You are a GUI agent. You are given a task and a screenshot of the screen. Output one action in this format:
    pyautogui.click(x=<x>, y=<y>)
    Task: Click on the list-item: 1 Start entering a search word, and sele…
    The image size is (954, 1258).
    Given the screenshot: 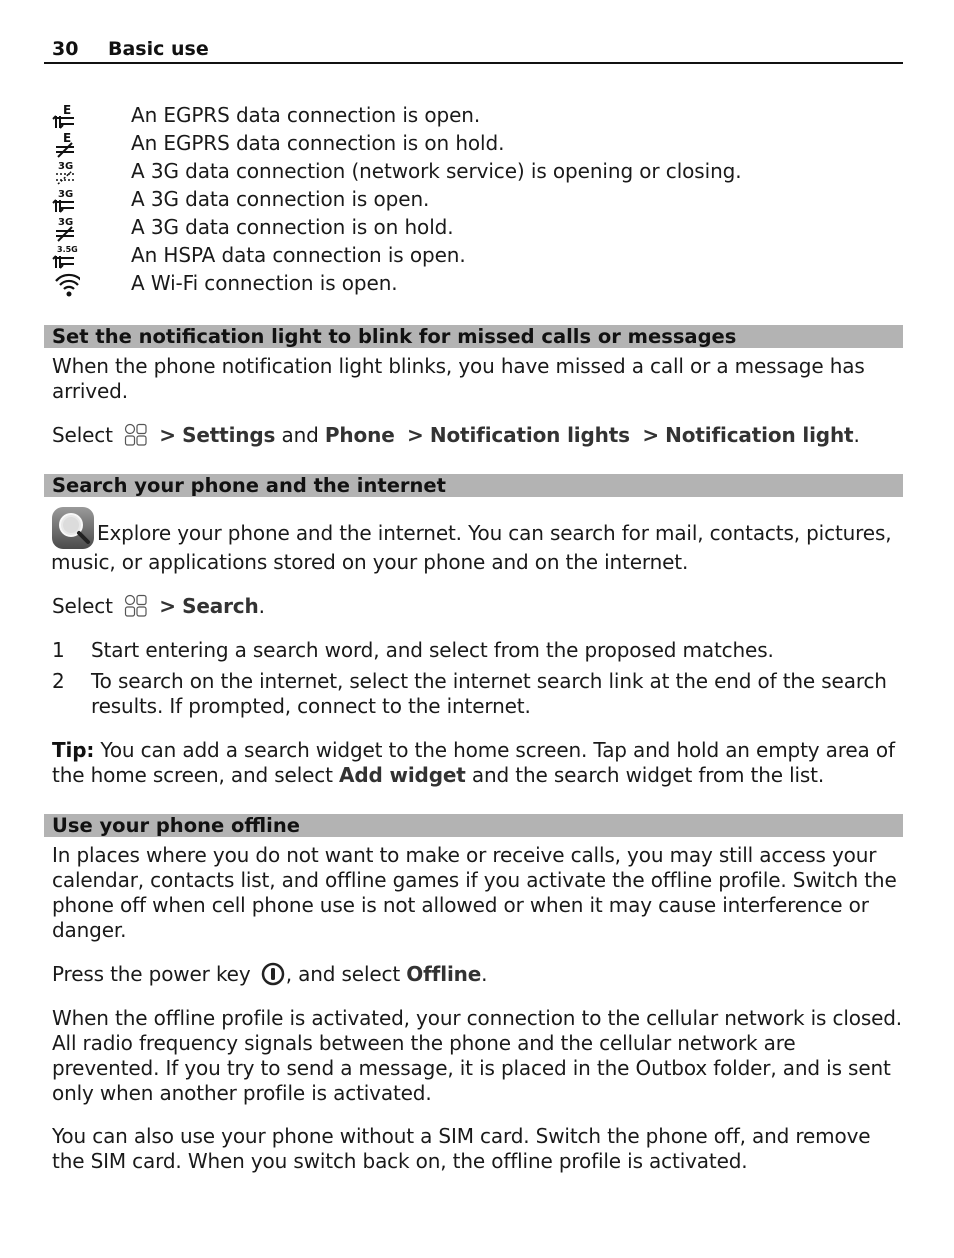 What is the action you would take?
    pyautogui.click(x=477, y=650)
    